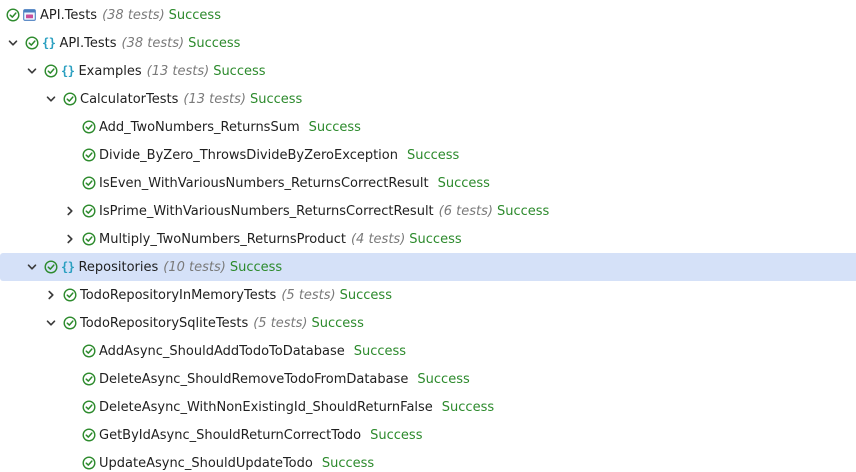  What do you see at coordinates (428, 351) in the screenshot?
I see `tree-row-test: AddAsync_ShouldAddTodoToDatabase Success` at bounding box center [428, 351].